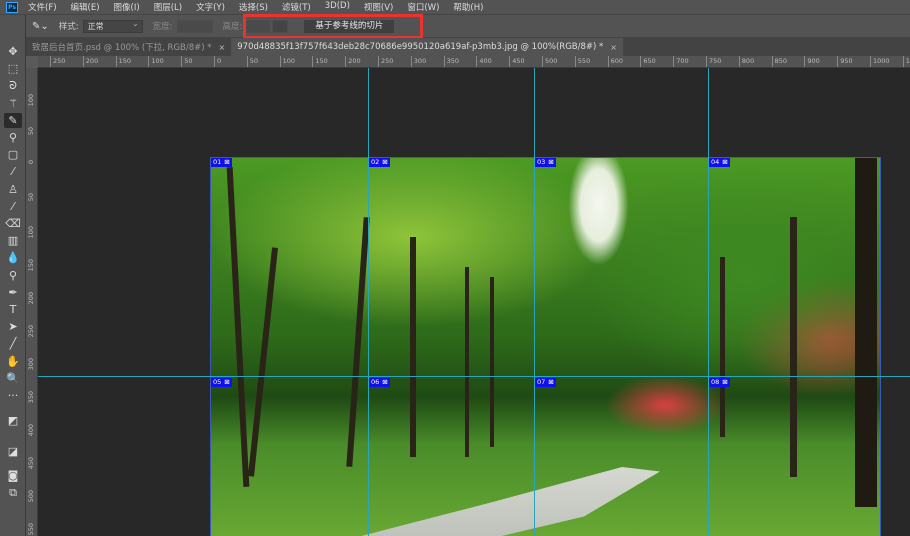 The image size is (910, 536). I want to click on stamp-tool-icon: ♙, so click(13, 189).